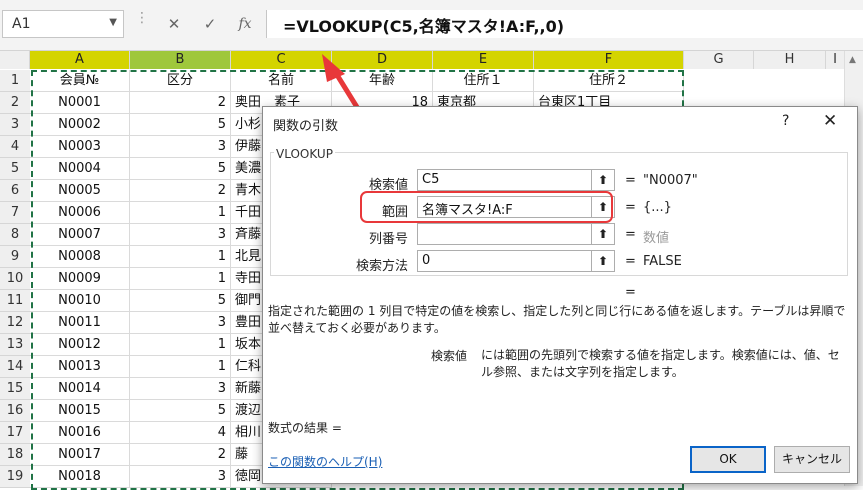 This screenshot has height=490, width=863. I want to click on scroll-up-icon: ▲, so click(852, 60).